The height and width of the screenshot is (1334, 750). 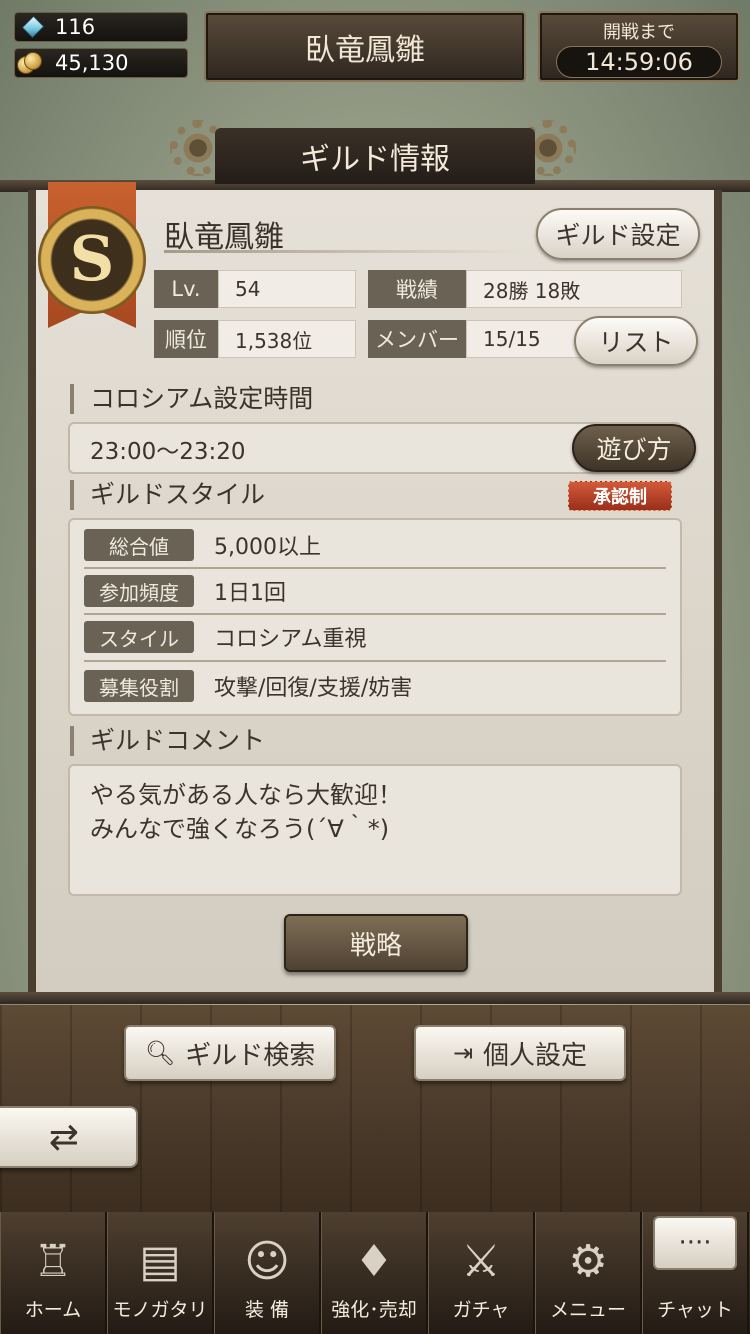 I want to click on personal-settings-button: ⇥ 個人設定, so click(x=520, y=1053).